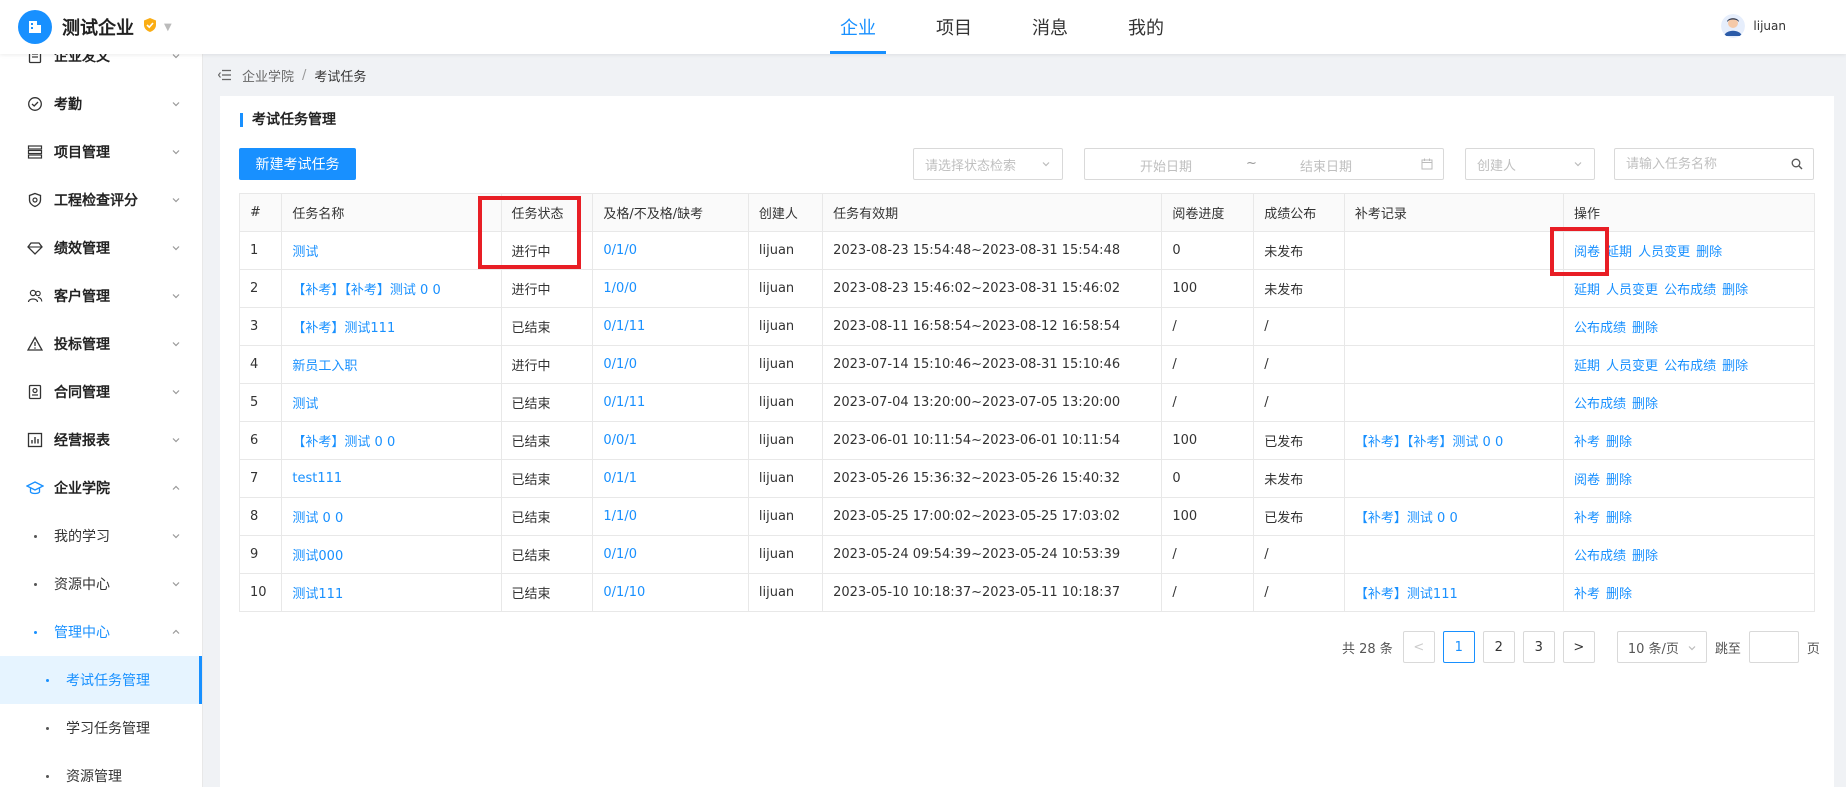 Image resolution: width=1846 pixels, height=787 pixels. What do you see at coordinates (101, 152) in the screenshot?
I see `sidebar-item-projects: 项目管理` at bounding box center [101, 152].